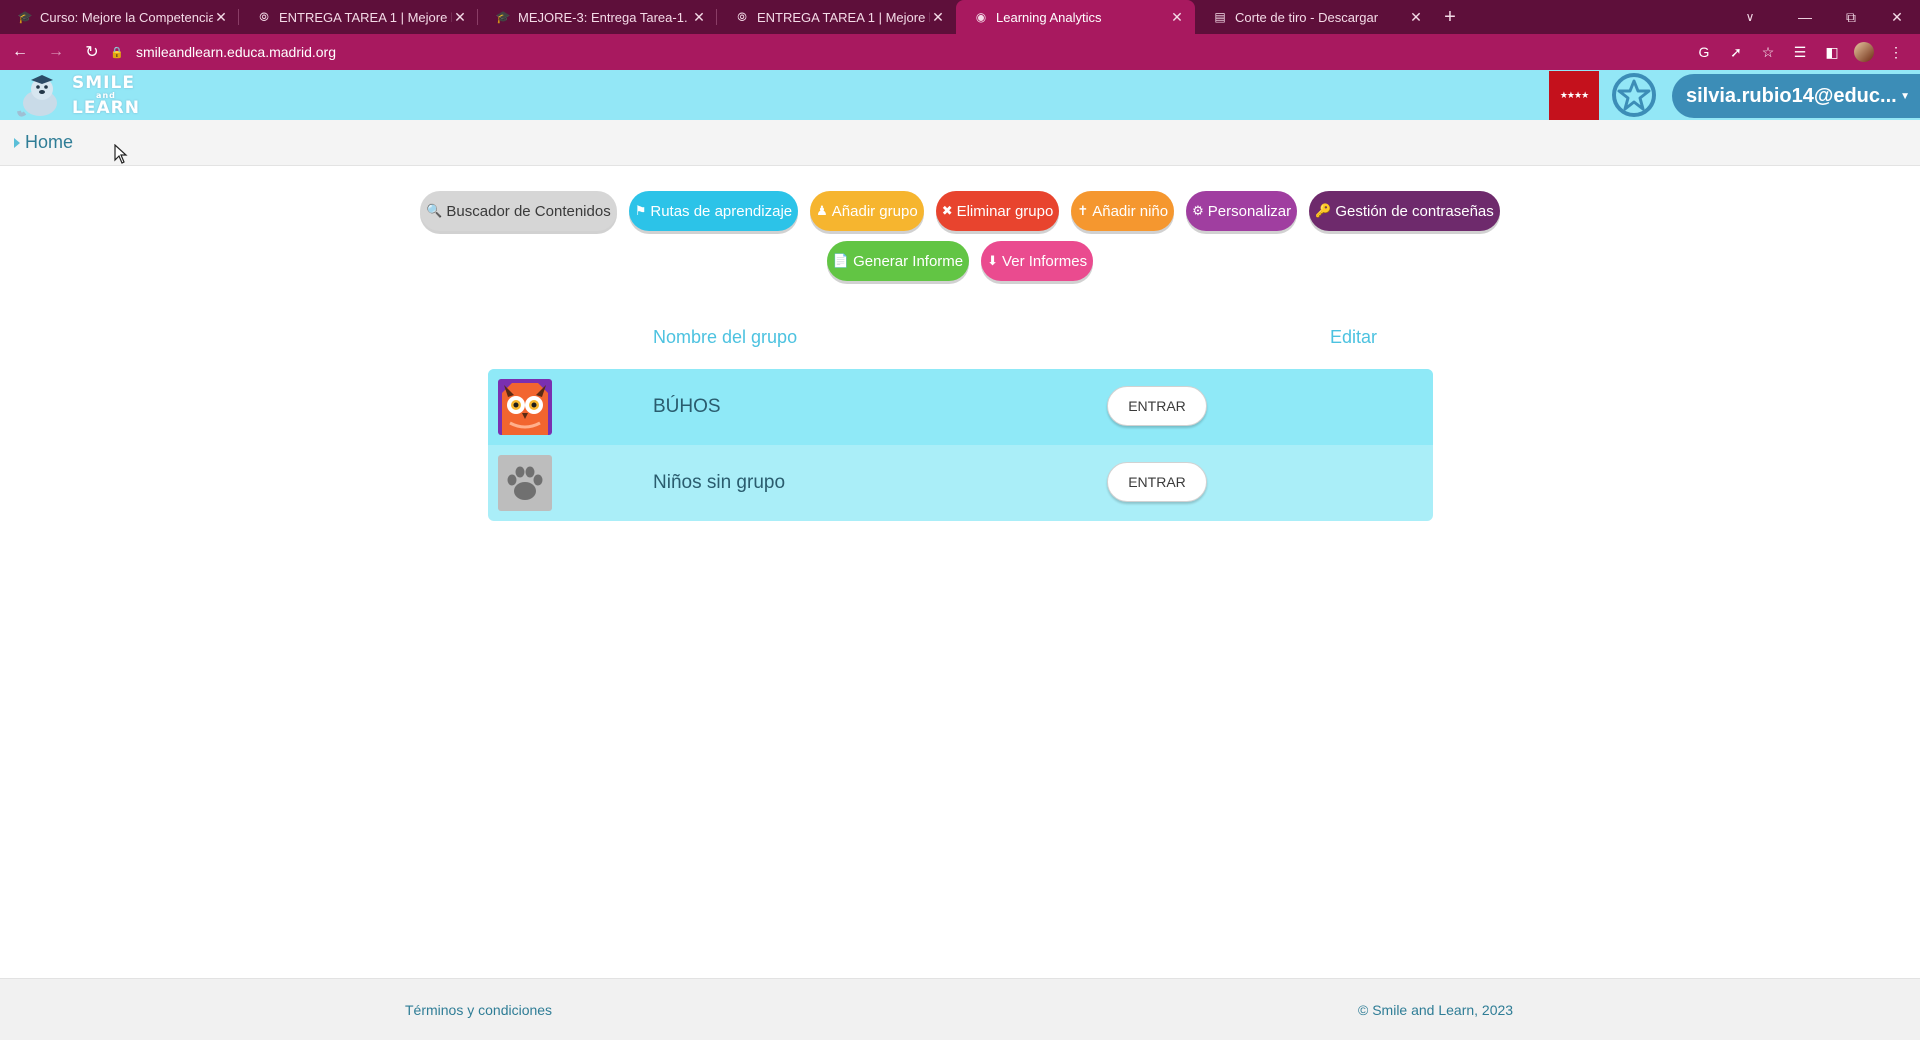 This screenshot has width=1920, height=1040. What do you see at coordinates (56, 52) in the screenshot?
I see `forward-icon: →` at bounding box center [56, 52].